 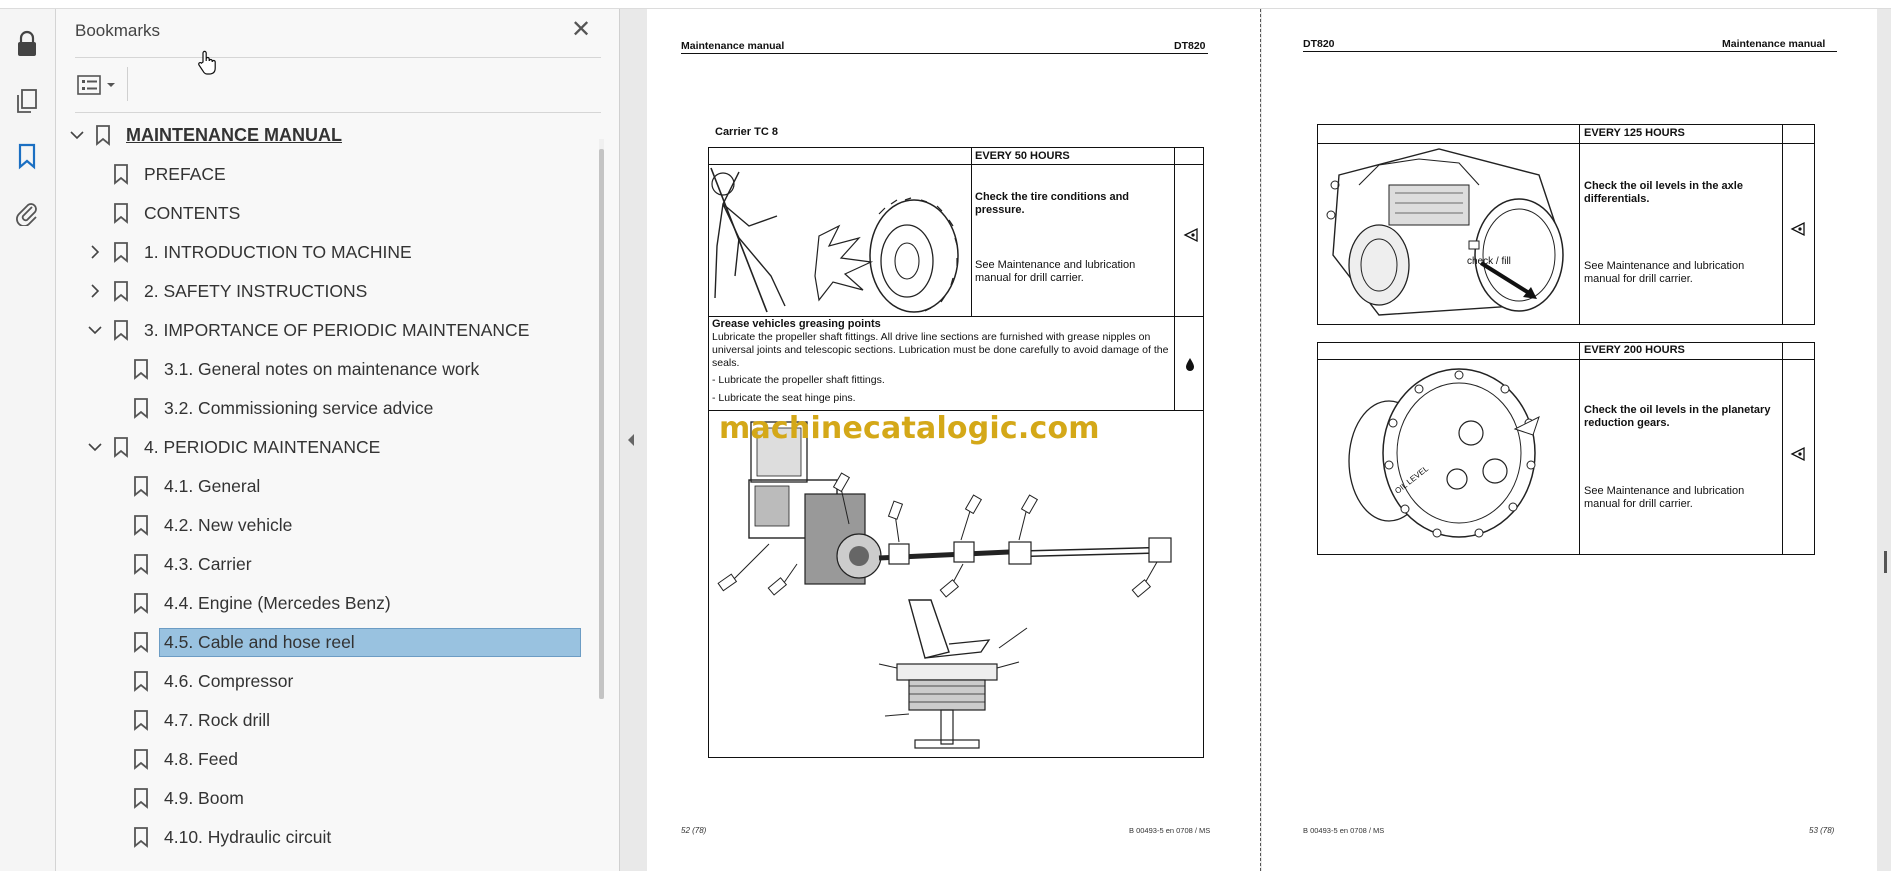 I want to click on bookmark-options-button, so click(x=100, y=85).